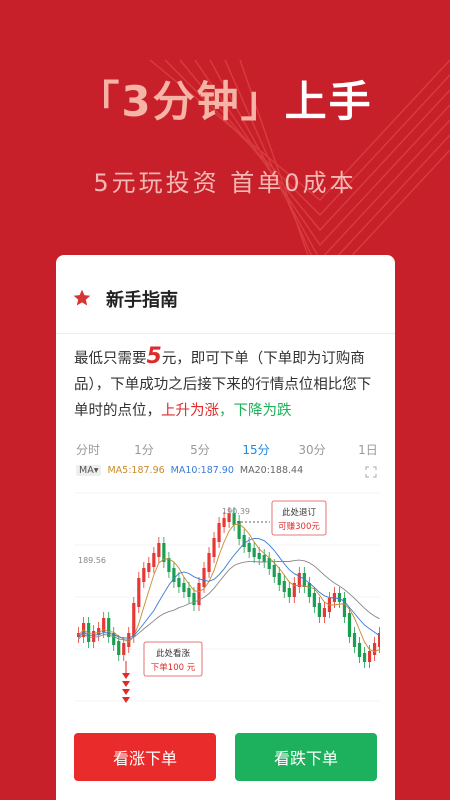 The image size is (450, 800). Describe the element at coordinates (96, 470) in the screenshot. I see `chevron-down-icon: ▾` at that location.